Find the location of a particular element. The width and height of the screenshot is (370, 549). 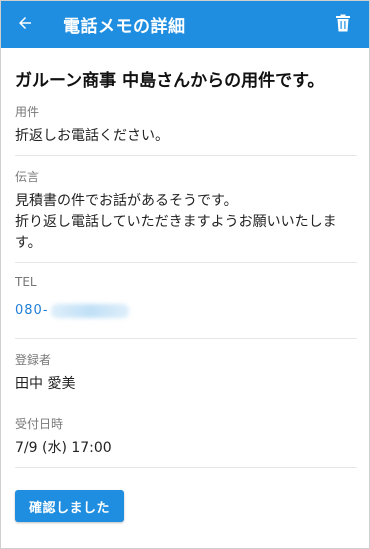

registrant-value: 田中 愛美 is located at coordinates (45, 384).